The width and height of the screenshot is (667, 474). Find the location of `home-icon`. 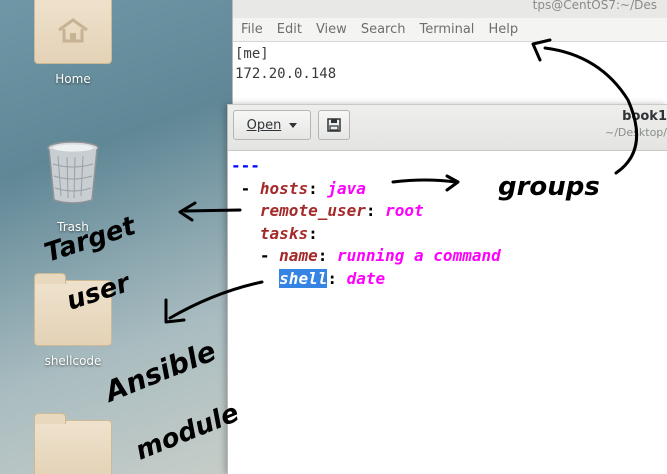

home-icon is located at coordinates (73, 30).